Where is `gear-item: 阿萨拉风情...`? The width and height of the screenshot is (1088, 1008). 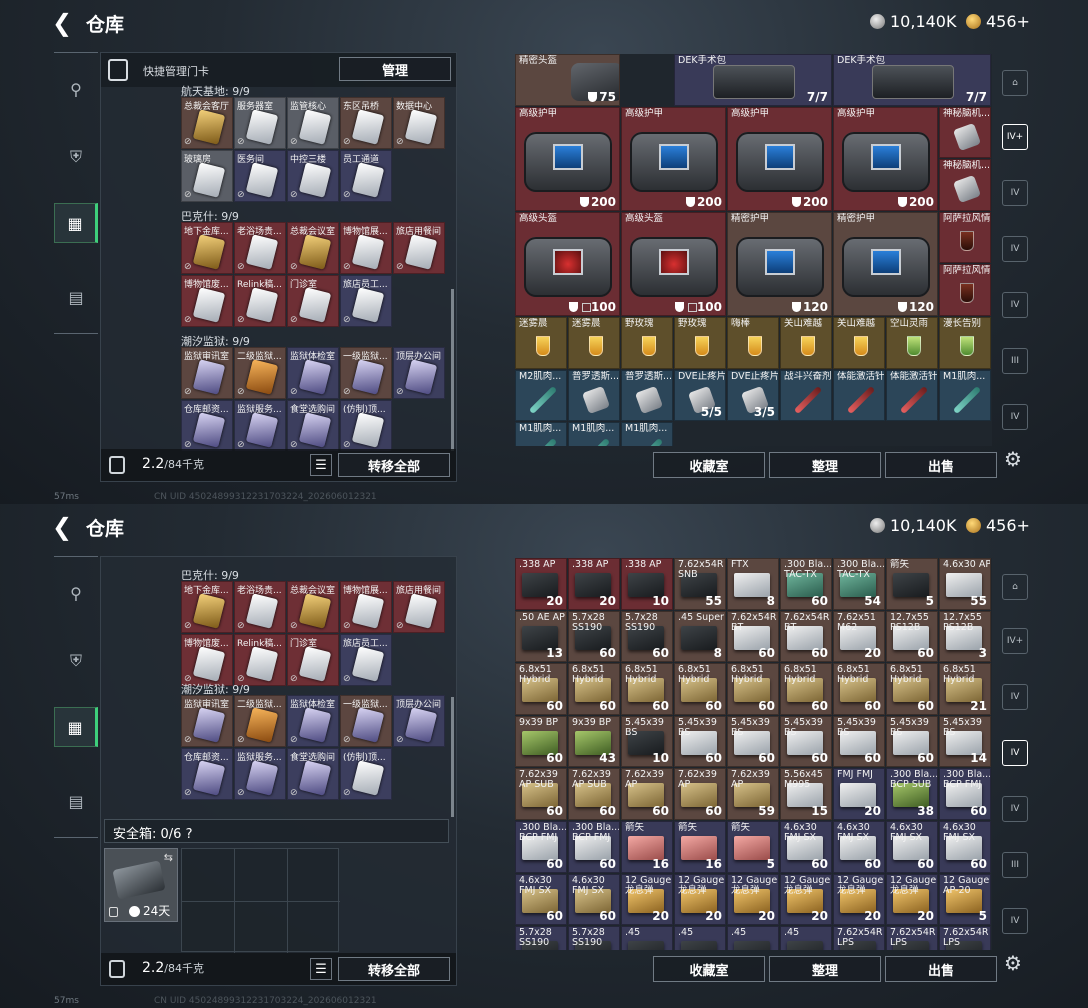
gear-item: 阿萨拉风情... is located at coordinates (965, 290).